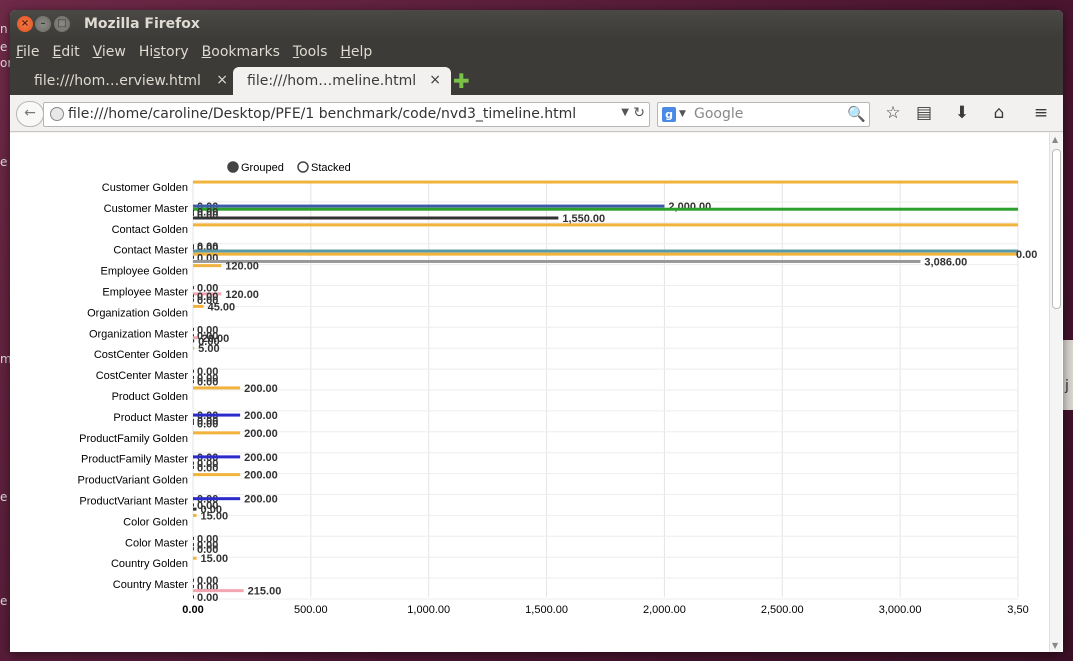  Describe the element at coordinates (62, 24) in the screenshot. I see `maximize-window-button: □` at that location.